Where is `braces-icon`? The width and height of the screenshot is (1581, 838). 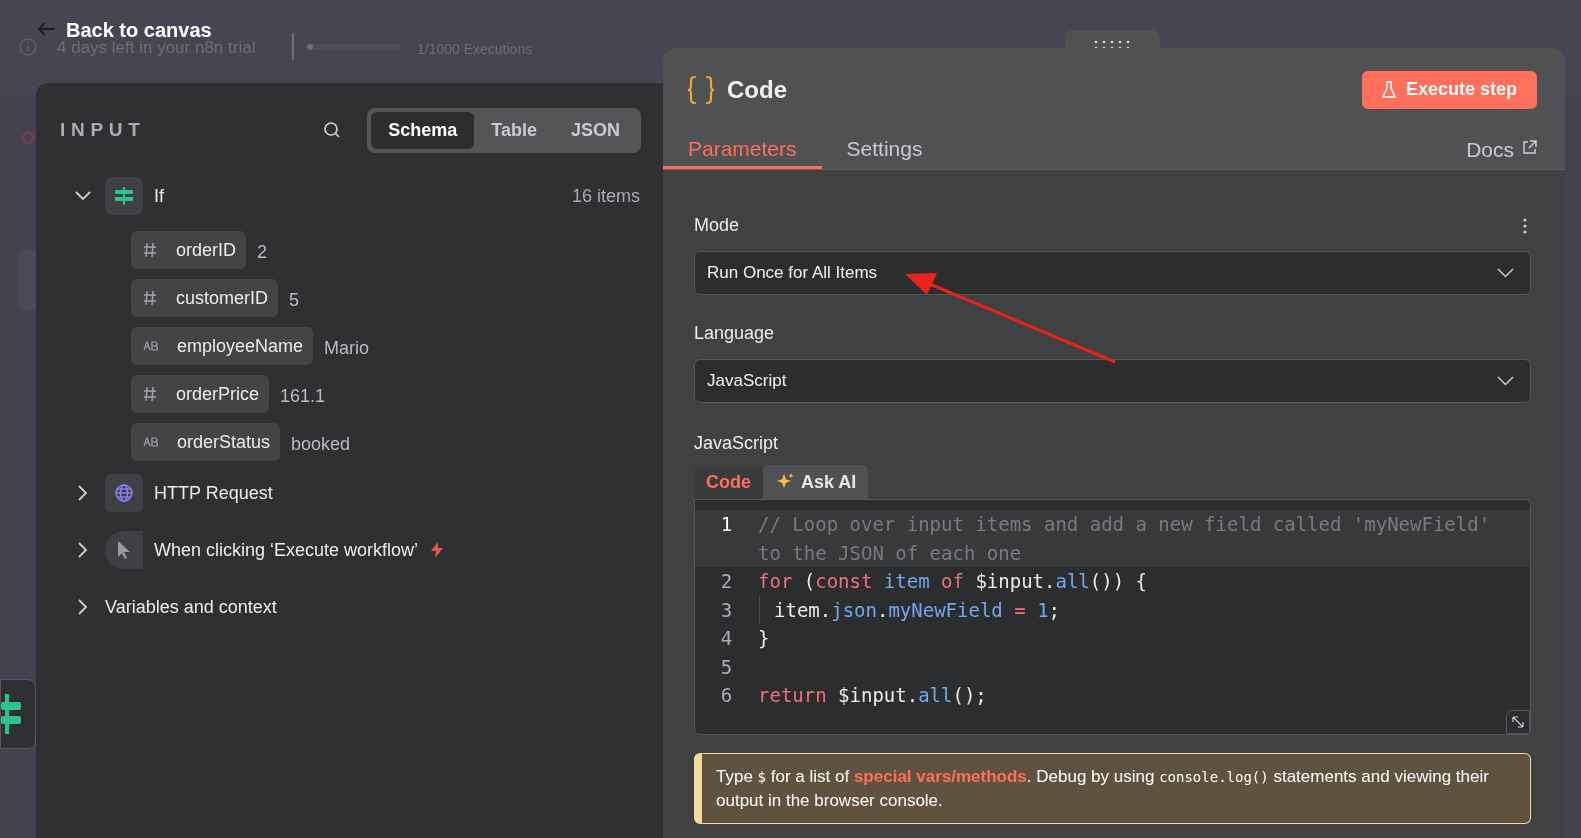 braces-icon is located at coordinates (701, 89).